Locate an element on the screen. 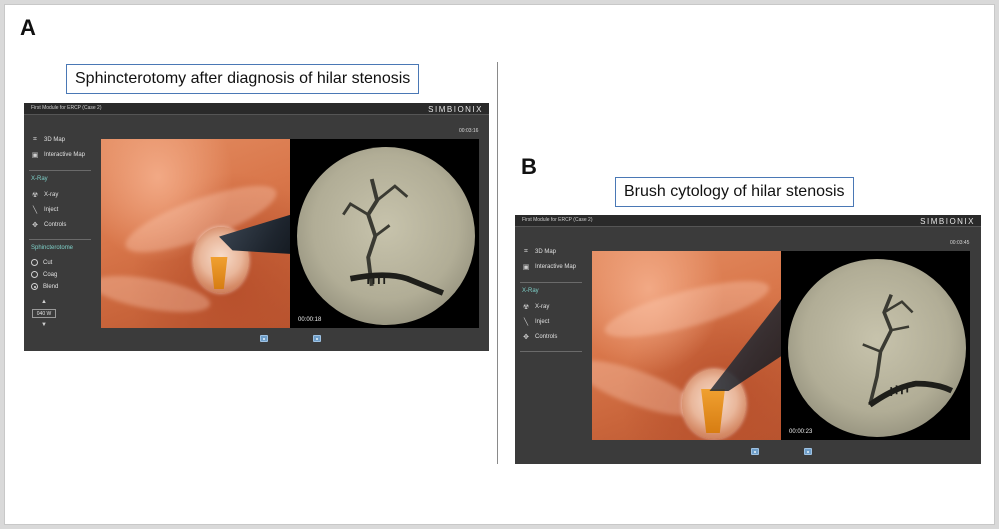  radio-cut-indicator is located at coordinates (34, 262).